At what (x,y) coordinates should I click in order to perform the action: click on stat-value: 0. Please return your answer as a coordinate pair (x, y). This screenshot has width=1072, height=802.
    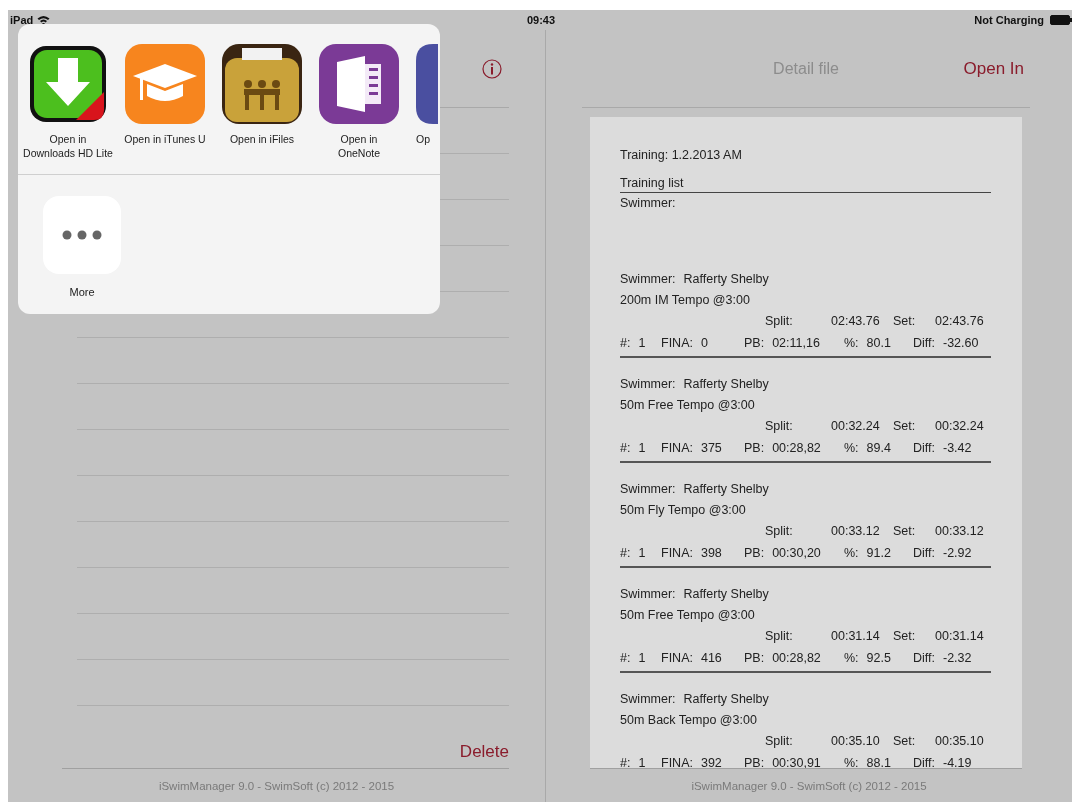
    Looking at the image, I should click on (704, 343).